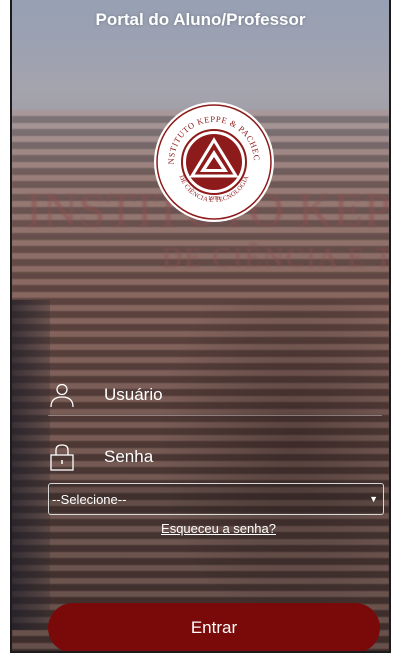 This screenshot has height=659, width=403. Describe the element at coordinates (215, 395) in the screenshot. I see `username-field: Usuário` at that location.